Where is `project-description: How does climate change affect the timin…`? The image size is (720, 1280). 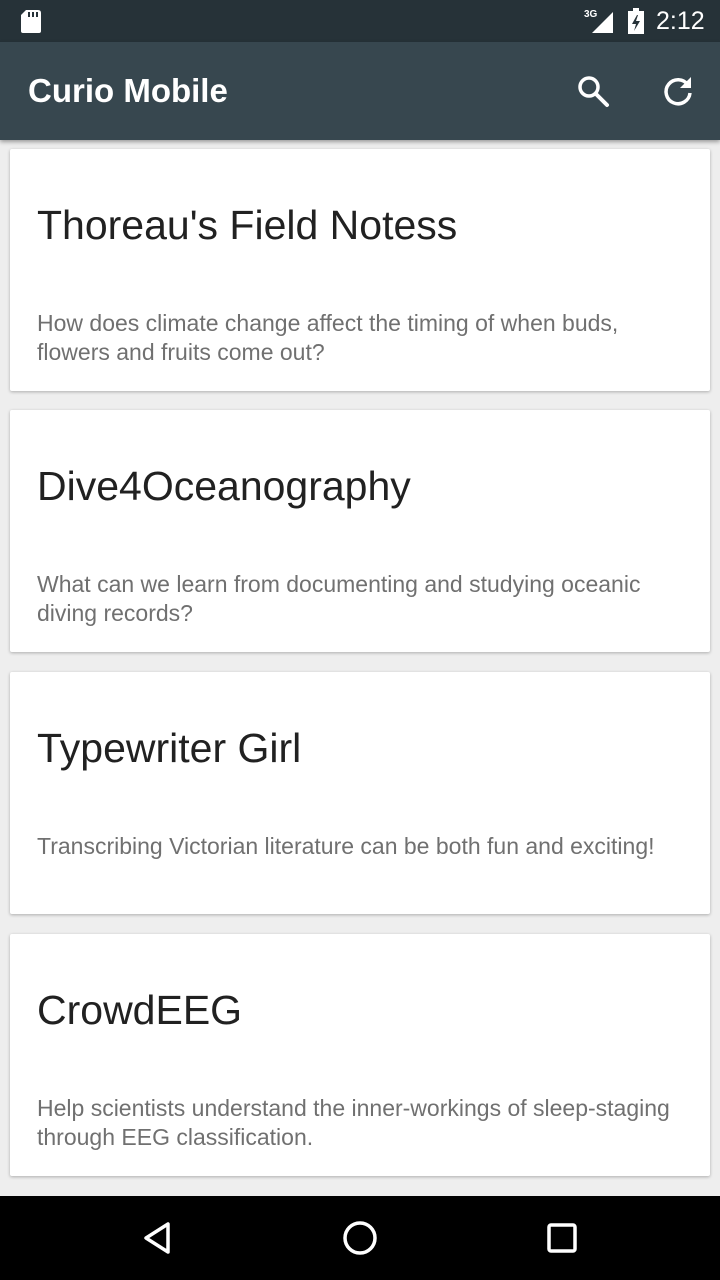 project-description: How does climate change affect the timin… is located at coordinates (328, 337).